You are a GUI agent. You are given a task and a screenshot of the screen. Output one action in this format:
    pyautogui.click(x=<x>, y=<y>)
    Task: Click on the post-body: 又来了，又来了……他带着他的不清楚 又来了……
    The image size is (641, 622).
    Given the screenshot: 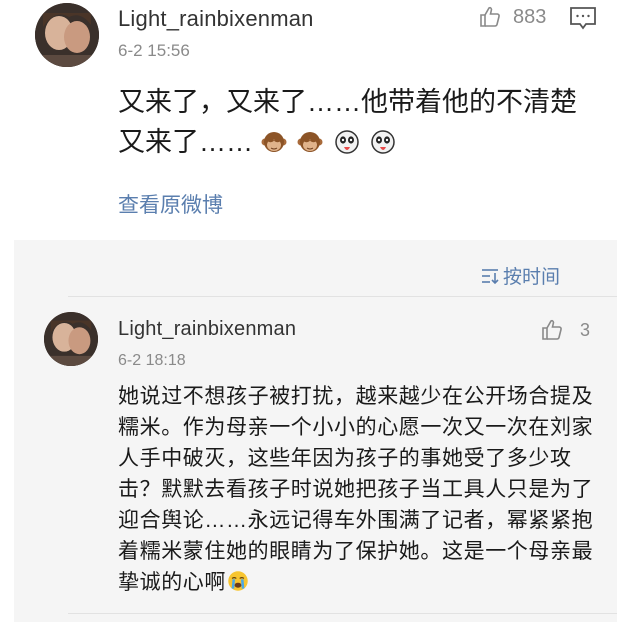 What is the action you would take?
    pyautogui.click(x=368, y=122)
    